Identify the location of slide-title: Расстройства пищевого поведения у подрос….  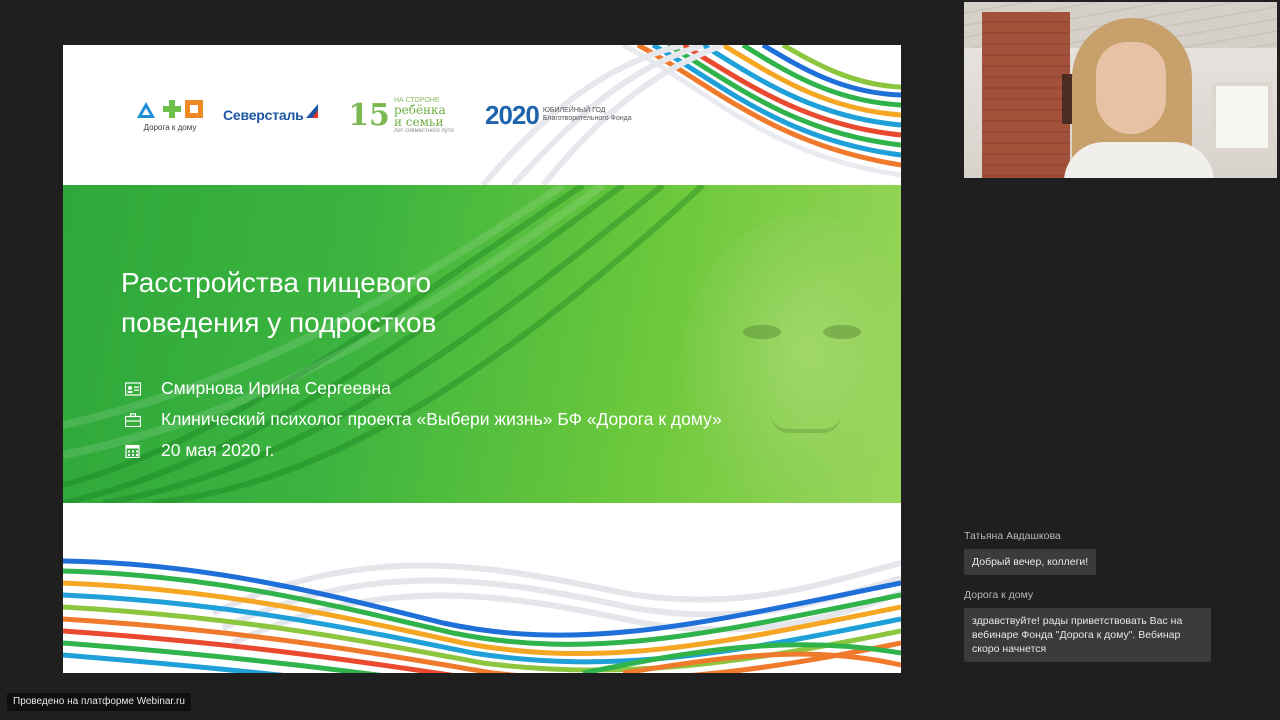
(361, 303).